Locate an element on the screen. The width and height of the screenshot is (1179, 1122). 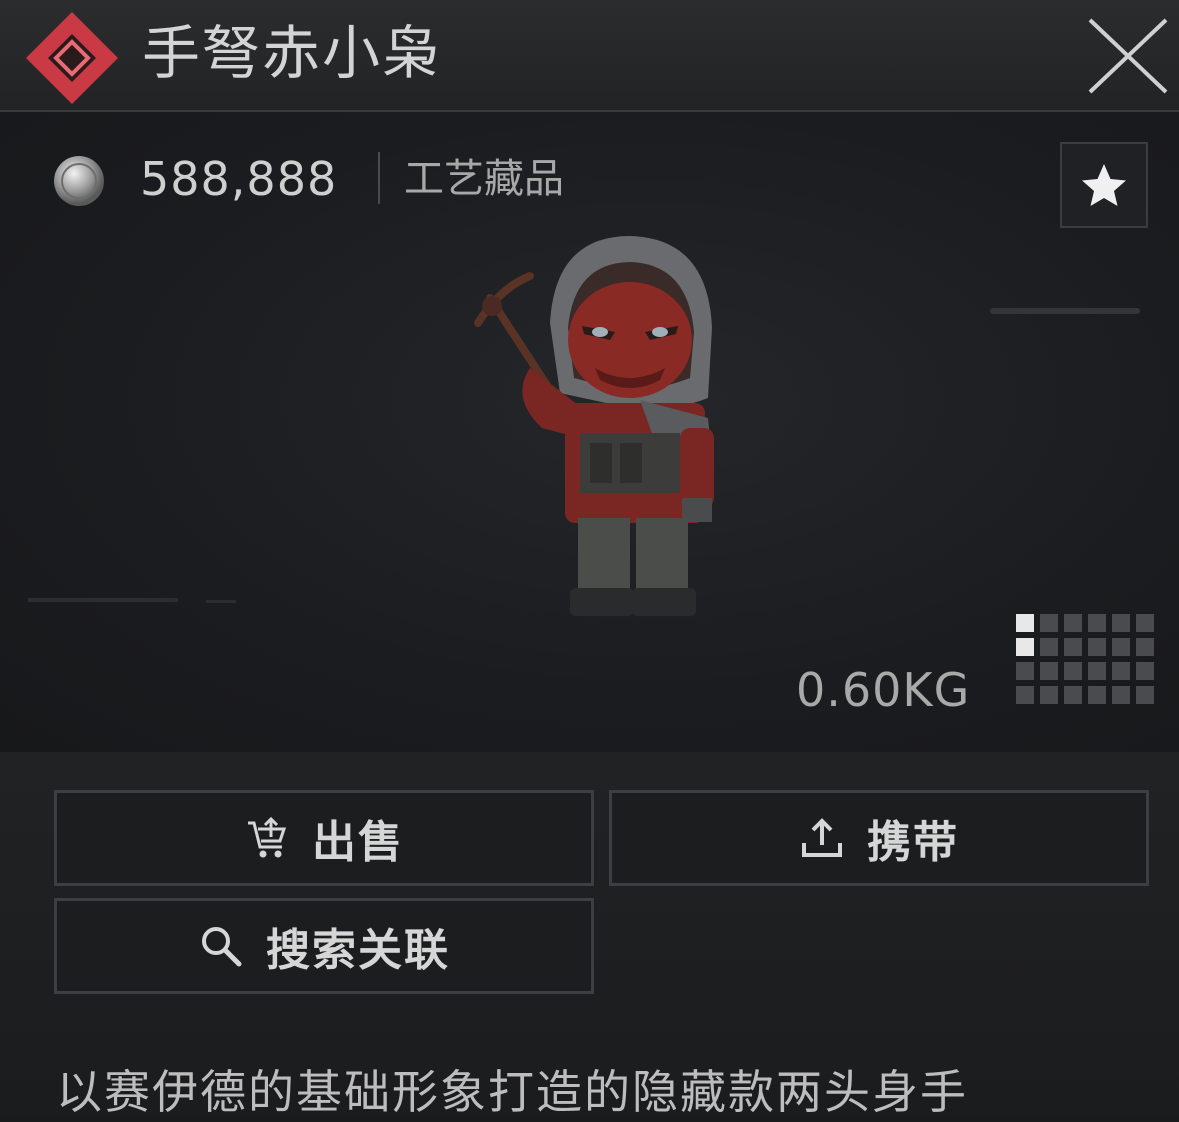
item-category: 工艺藏品 is located at coordinates (484, 179).